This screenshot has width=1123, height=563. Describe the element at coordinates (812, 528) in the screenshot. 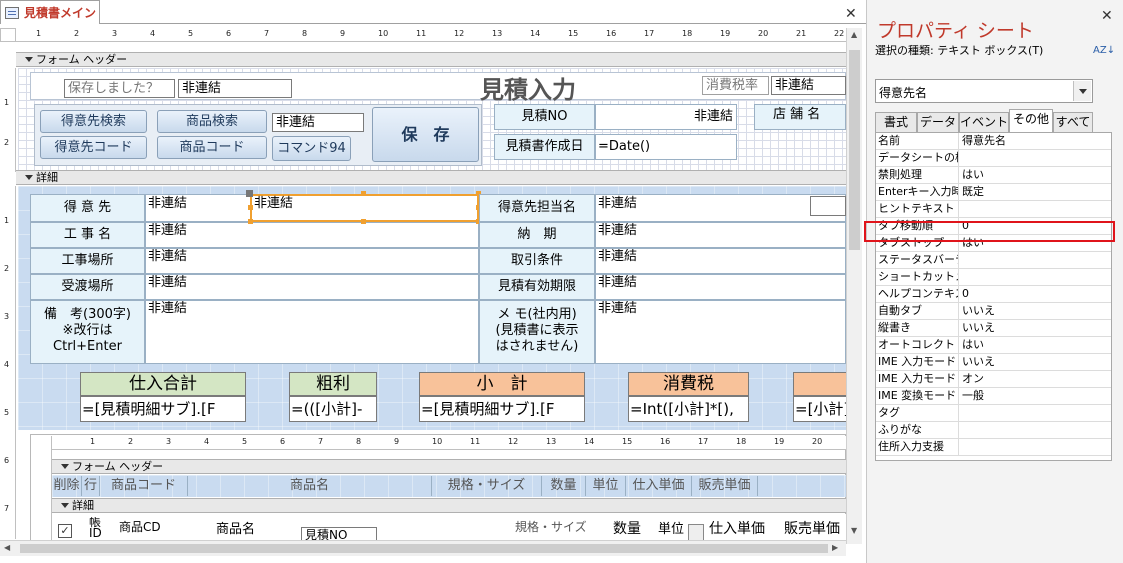

I see `sale-price-field: 販売単価` at that location.